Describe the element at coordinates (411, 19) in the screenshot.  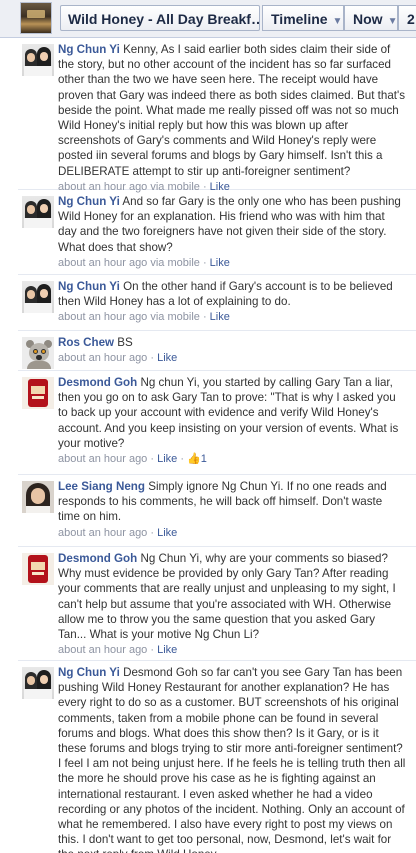
I see `year-label: 2` at that location.